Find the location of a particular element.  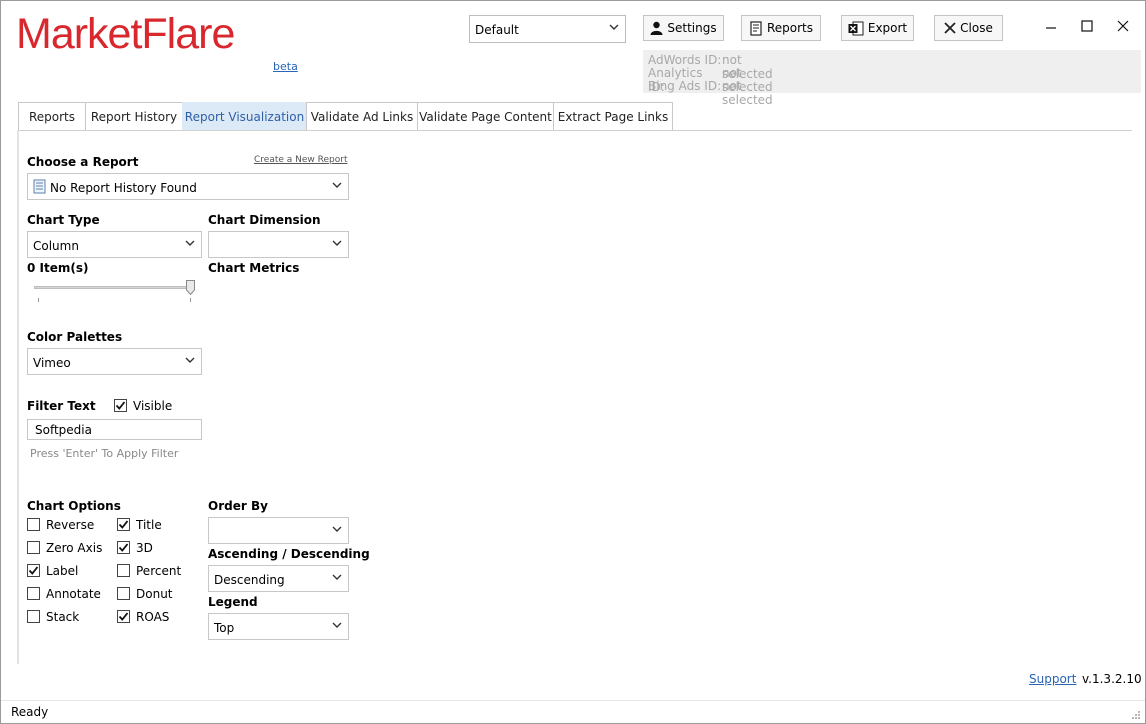

tab-reports: Reports is located at coordinates (52, 116).